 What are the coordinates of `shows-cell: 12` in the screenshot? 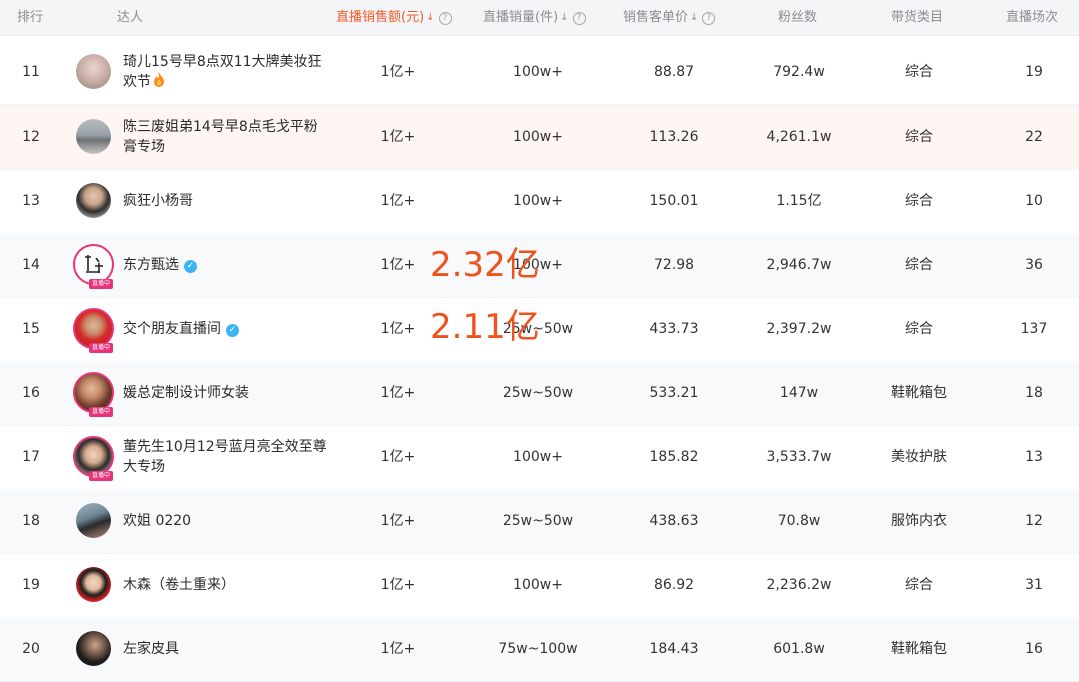 It's located at (1034, 521).